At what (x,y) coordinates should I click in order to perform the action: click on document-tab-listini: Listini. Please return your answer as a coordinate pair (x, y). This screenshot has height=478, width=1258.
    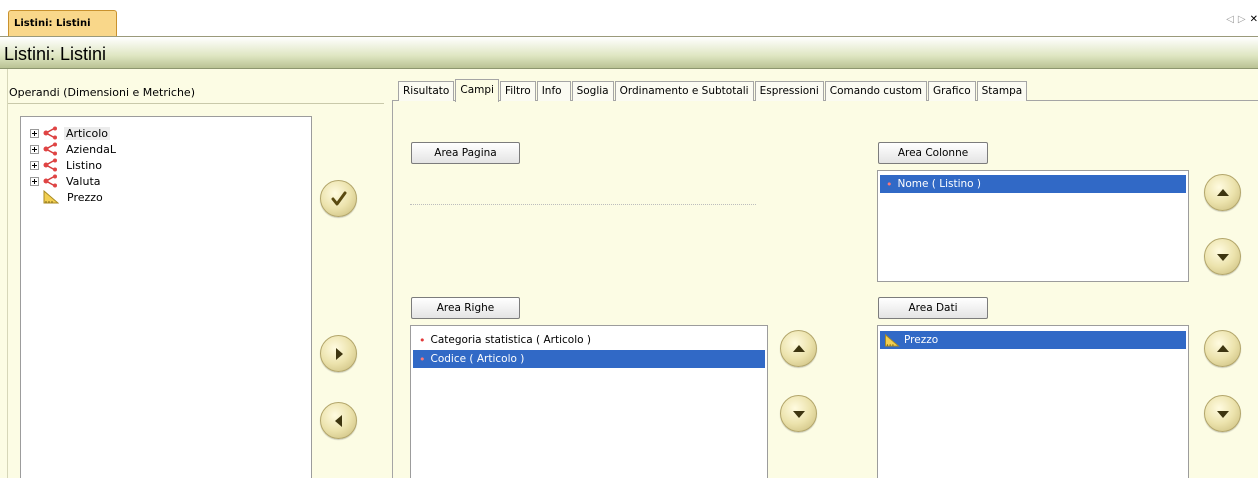
    Looking at the image, I should click on (62, 23).